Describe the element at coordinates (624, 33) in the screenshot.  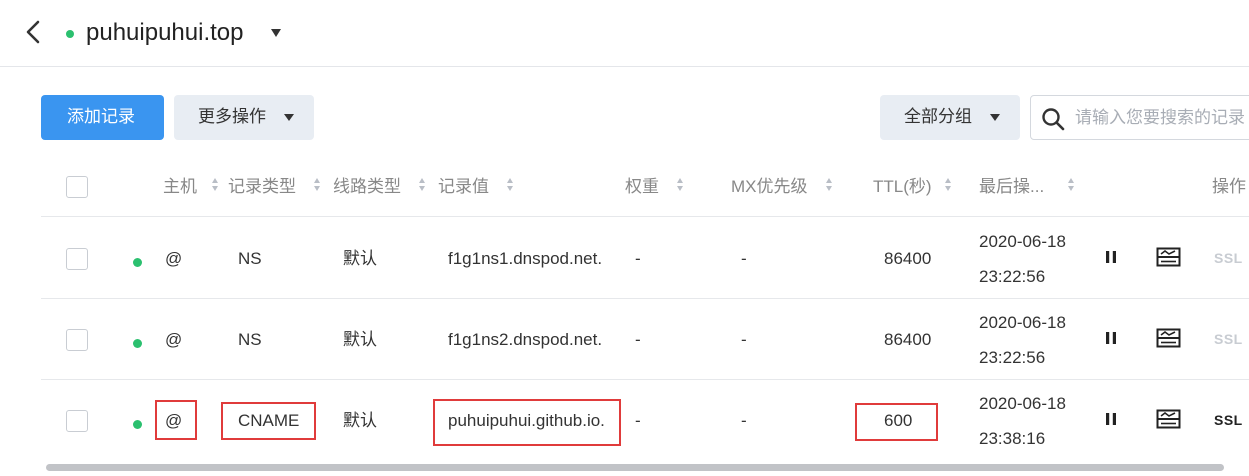
I see `top-bar: puhuipuhui.top` at that location.